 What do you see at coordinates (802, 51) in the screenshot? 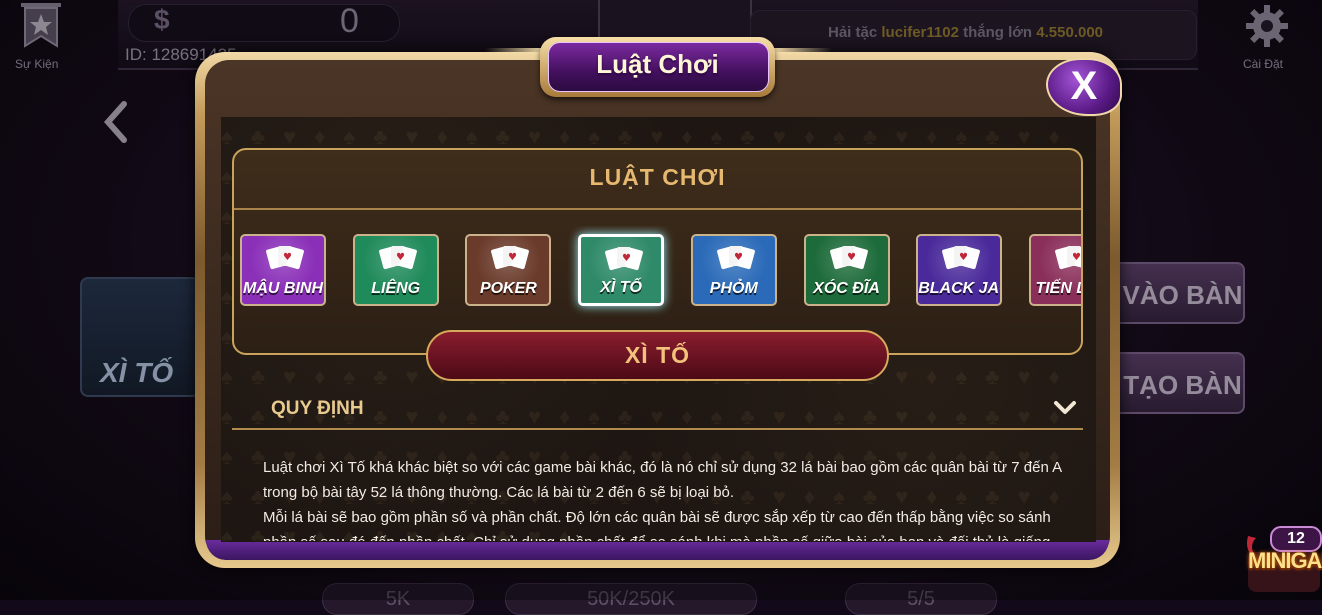
I see `title-wing-right` at bounding box center [802, 51].